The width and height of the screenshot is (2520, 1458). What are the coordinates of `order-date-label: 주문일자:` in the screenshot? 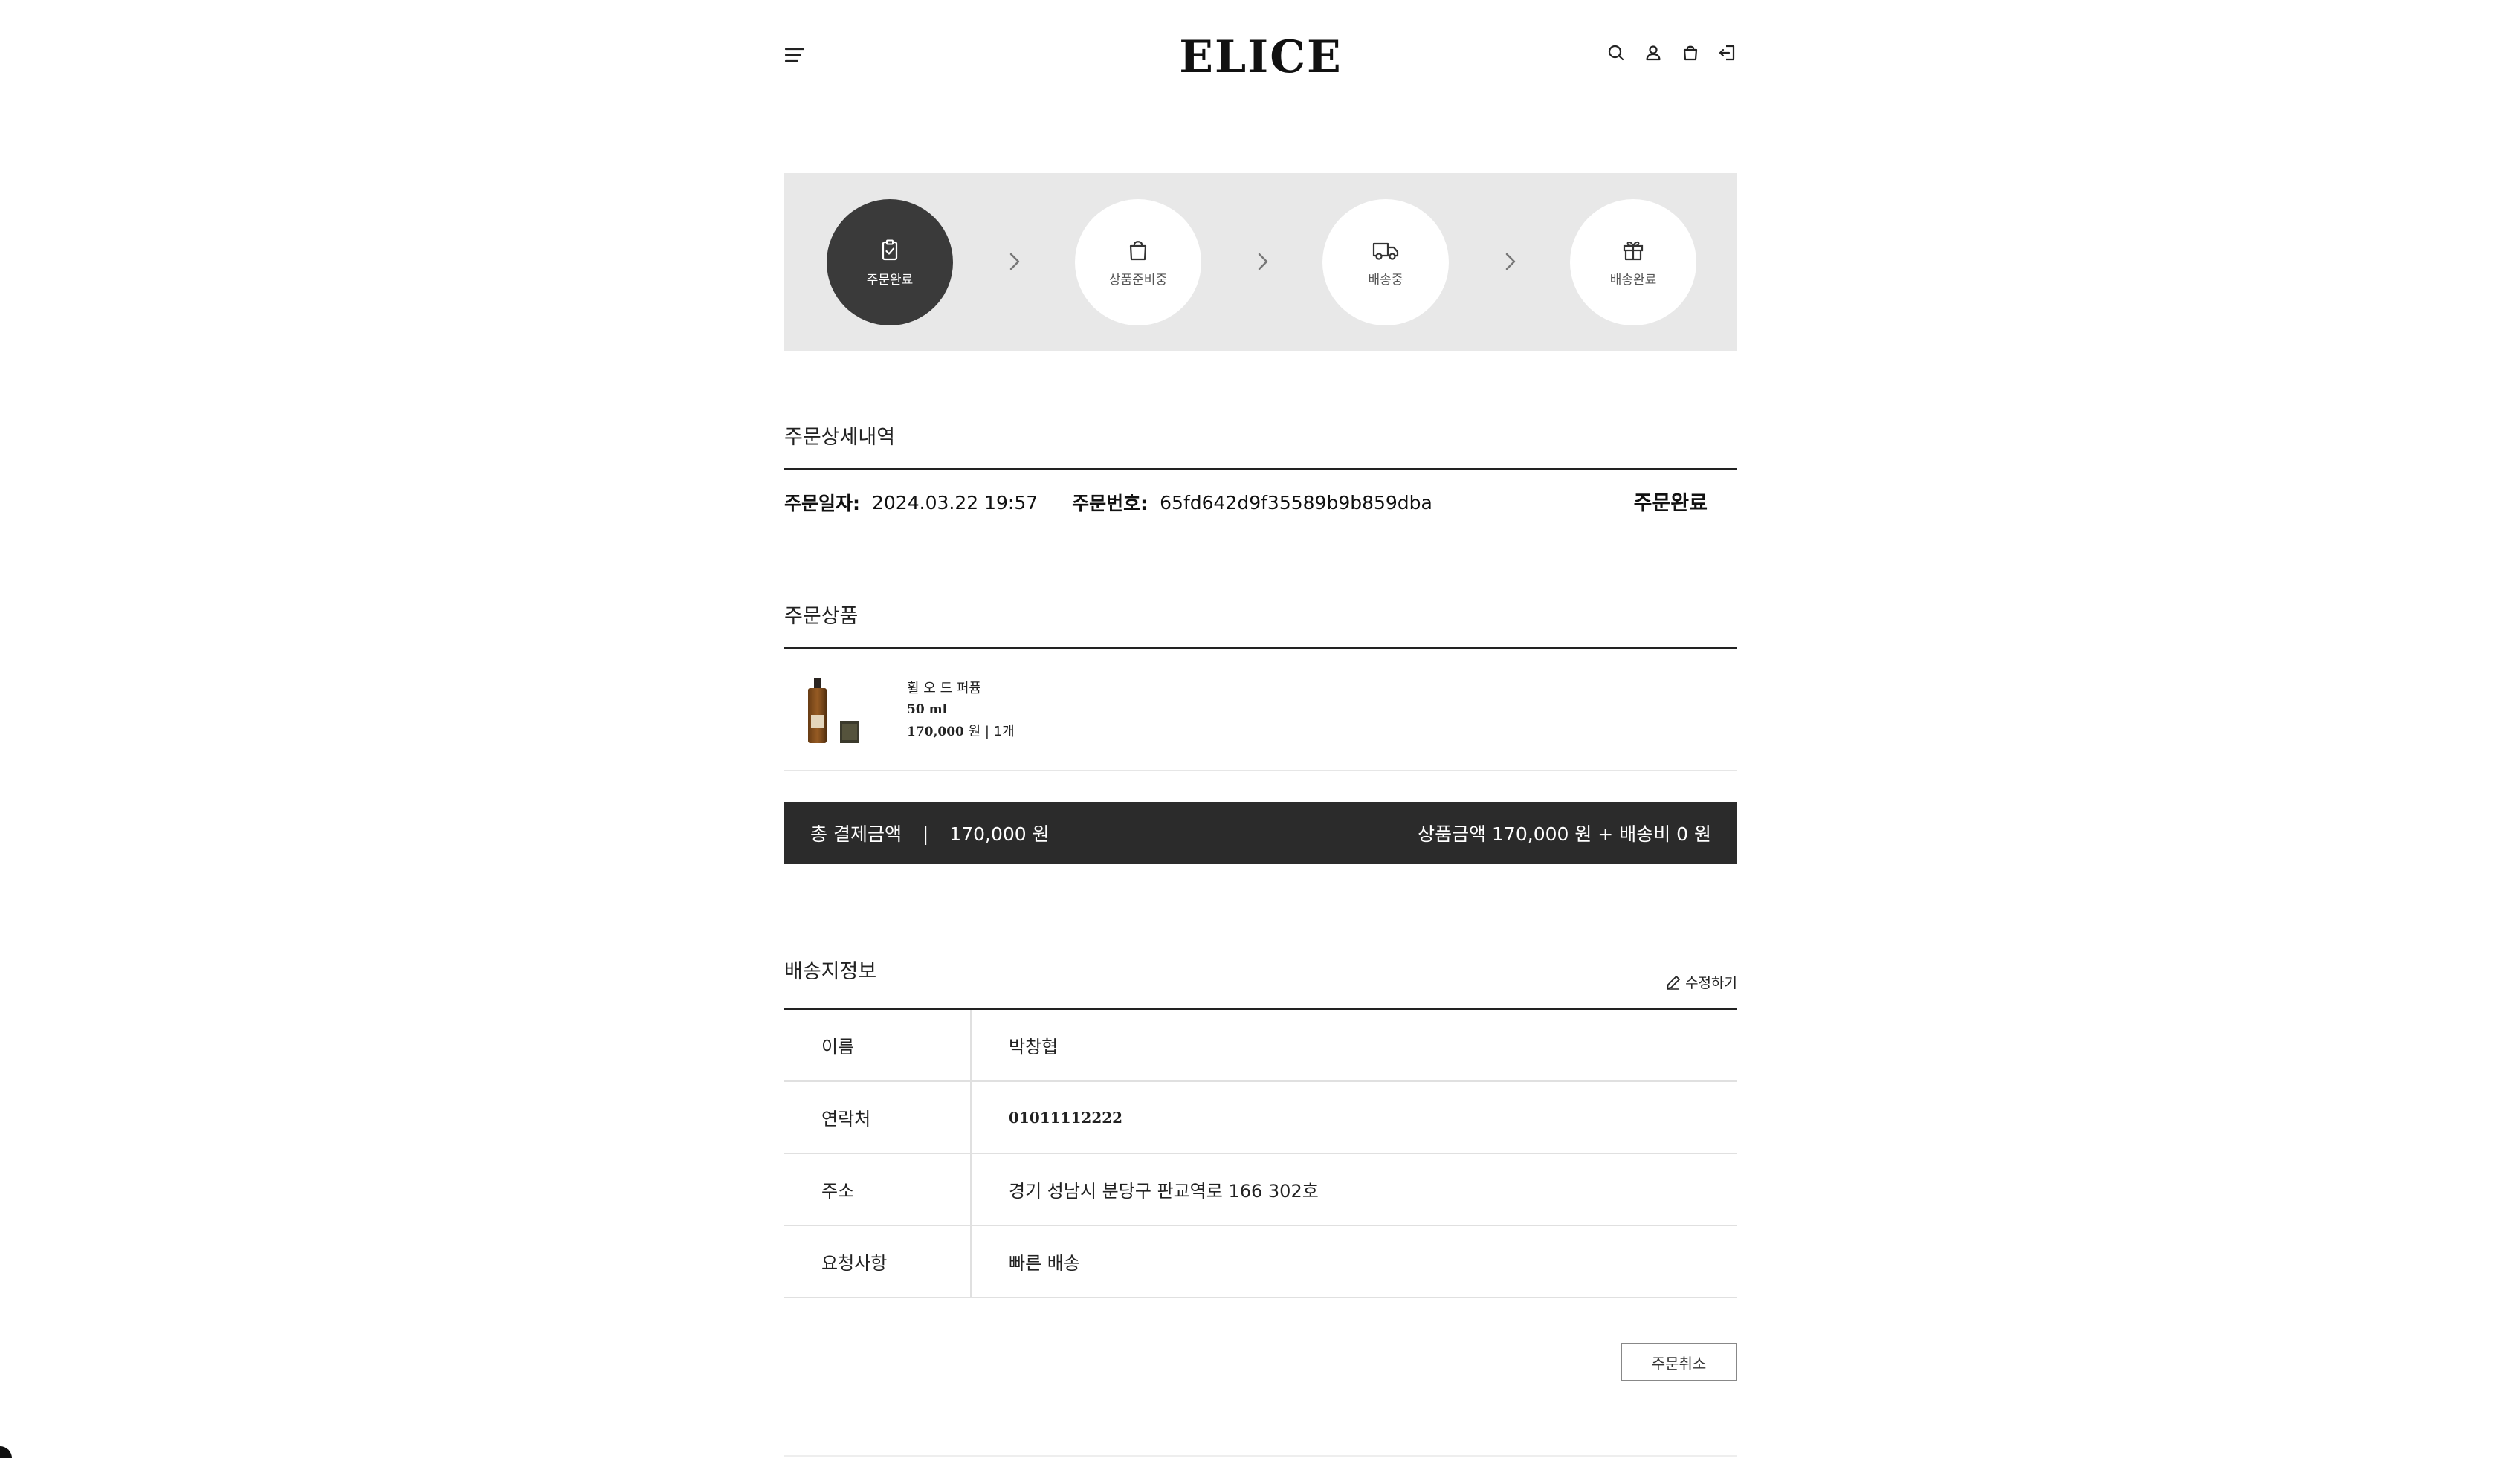 It's located at (822, 503).